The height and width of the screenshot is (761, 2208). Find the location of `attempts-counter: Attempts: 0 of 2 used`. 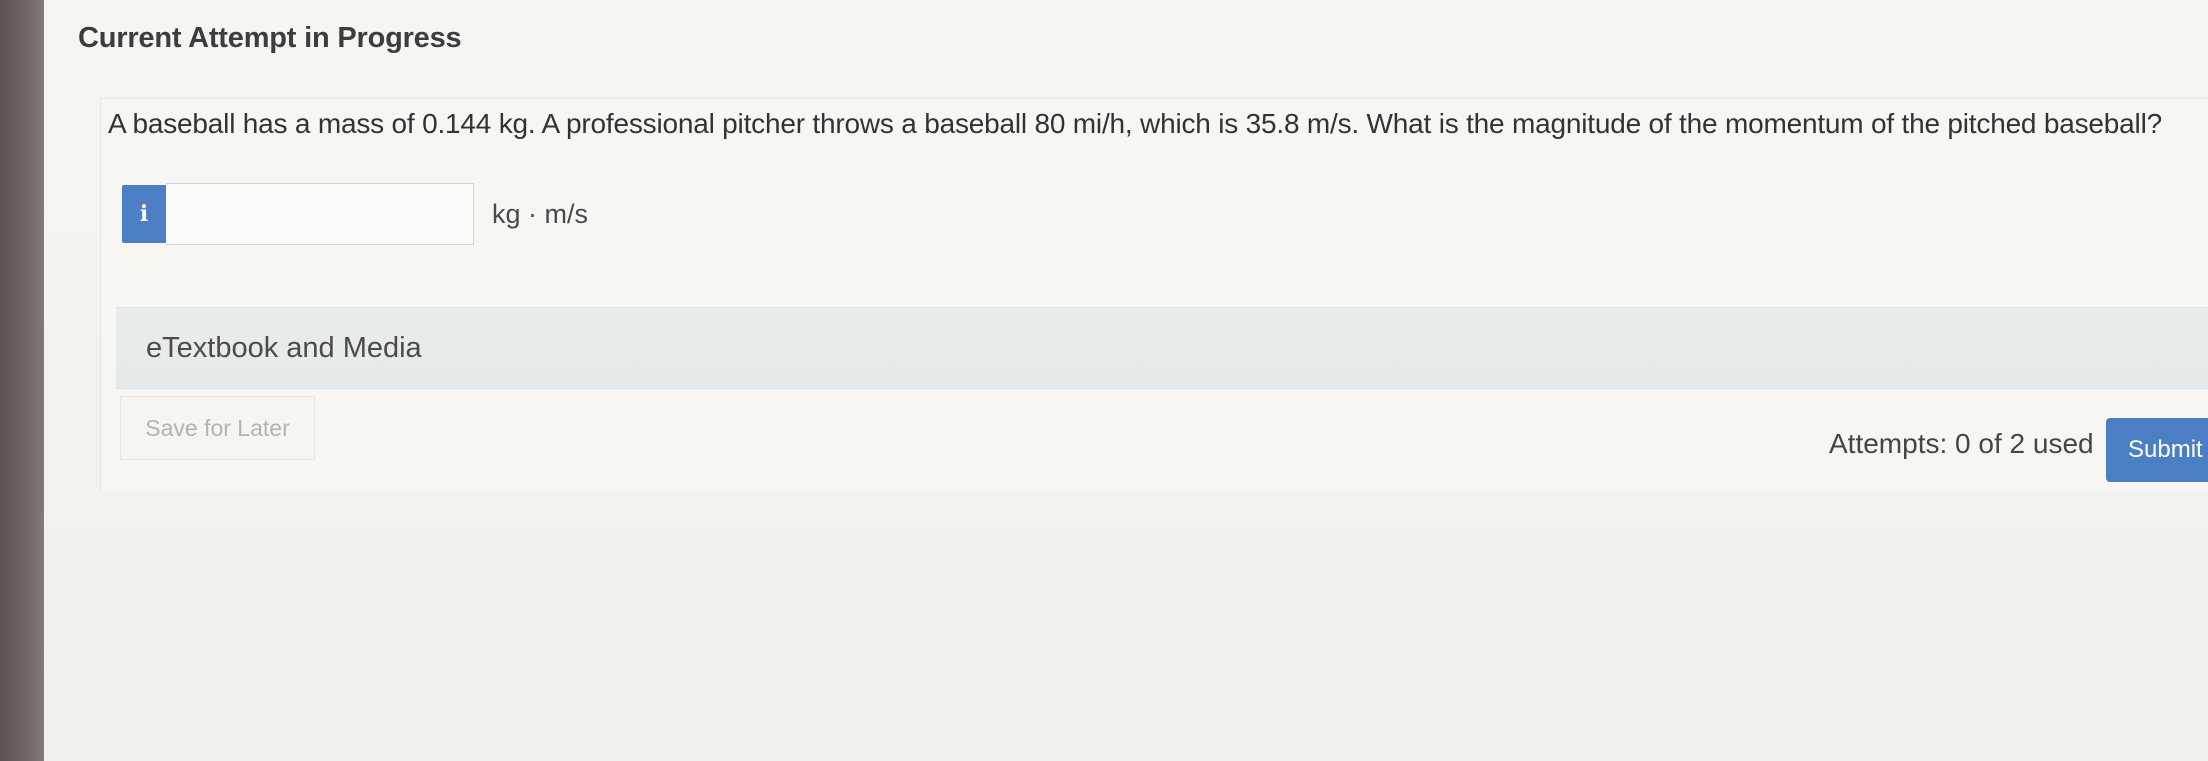

attempts-counter: Attempts: 0 of 2 used is located at coordinates (1961, 443).